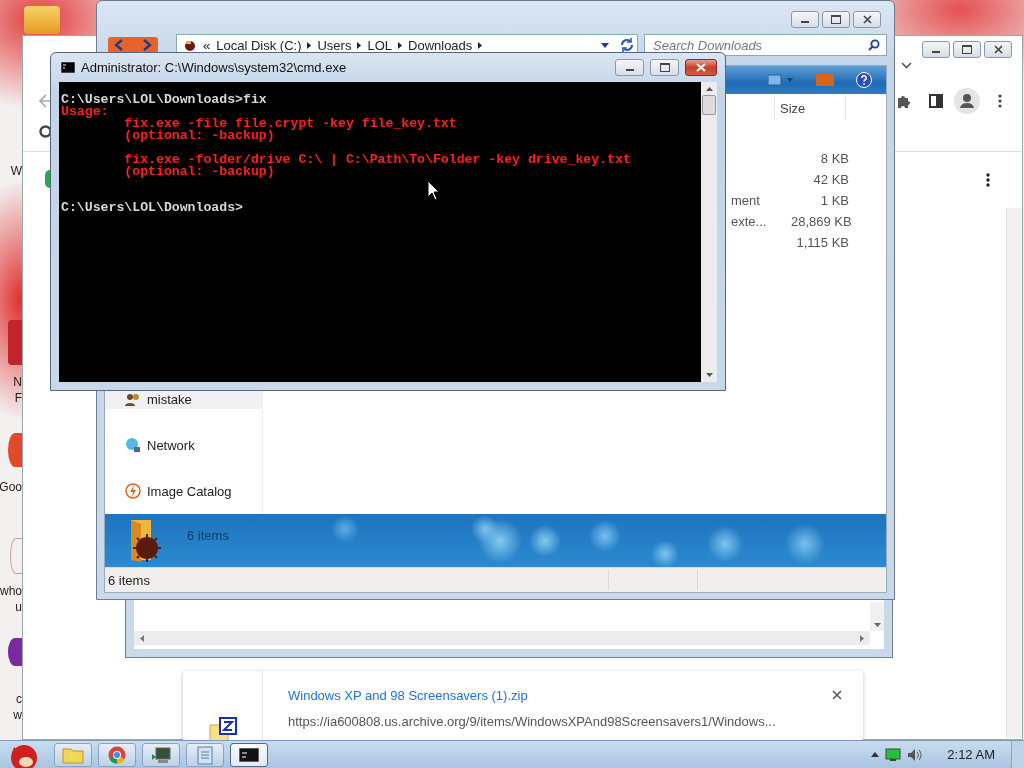 This screenshot has height=768, width=1024. I want to click on download-file-link: Windows XP and 98 Screensavers (1).zip, so click(408, 695).